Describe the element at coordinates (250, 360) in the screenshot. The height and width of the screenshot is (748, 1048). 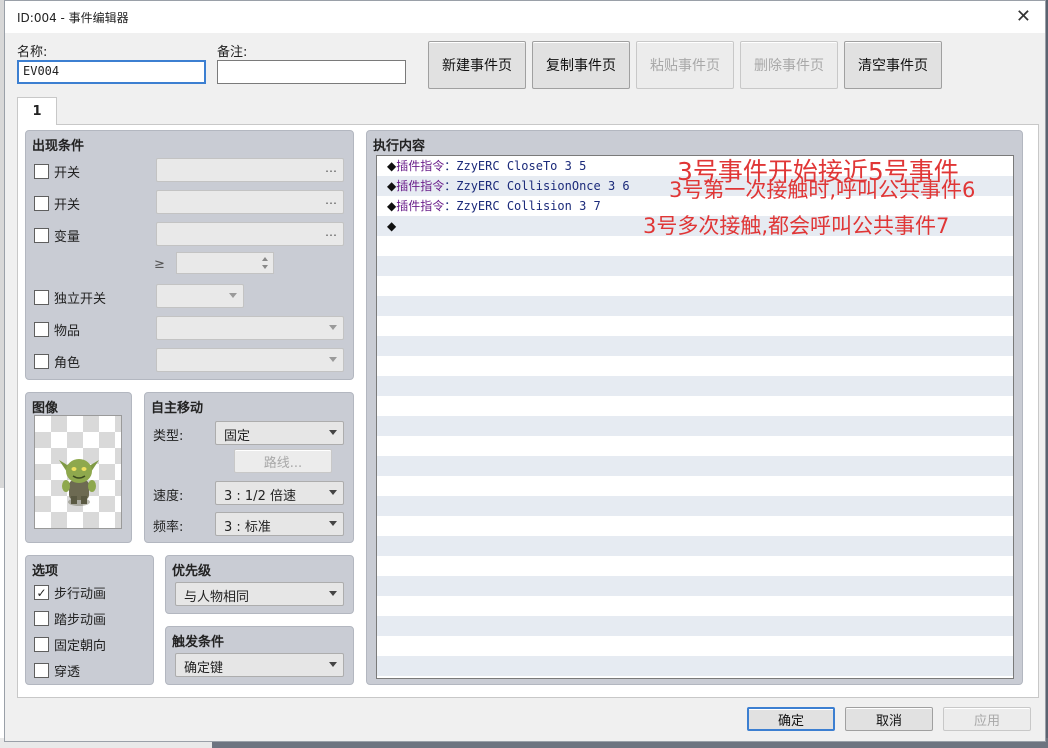
I see `actor-select` at that location.